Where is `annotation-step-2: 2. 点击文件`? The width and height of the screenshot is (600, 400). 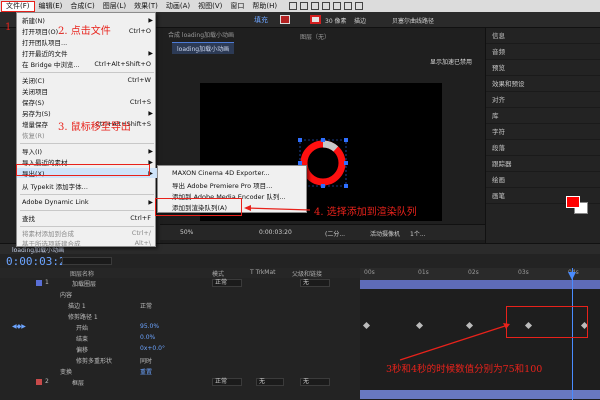
annotation-step-2: 2. 点击文件 is located at coordinates (84, 31).